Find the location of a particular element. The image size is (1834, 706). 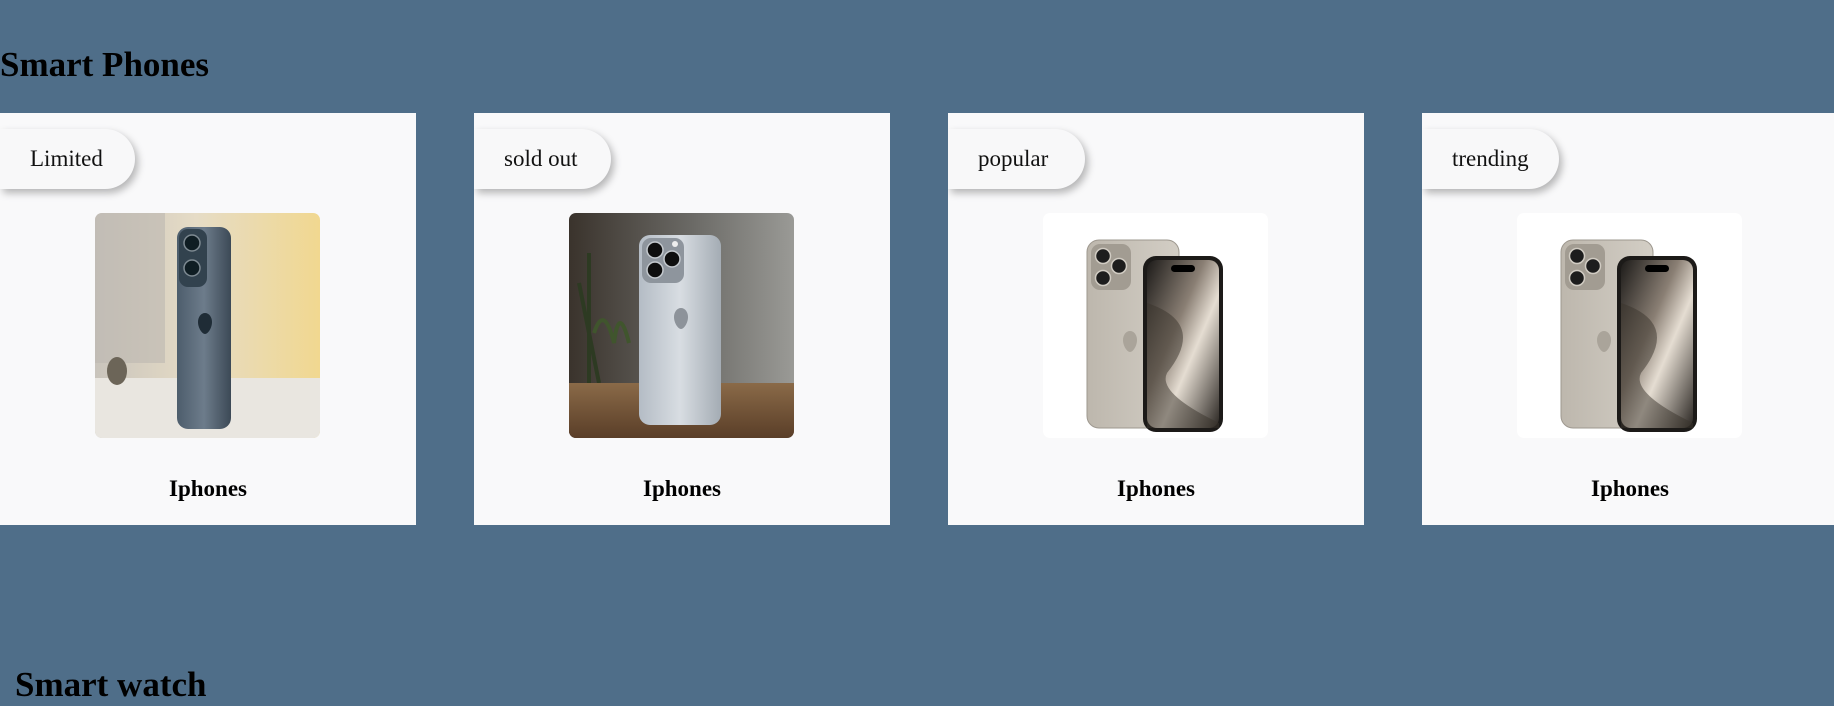

product-card: popular Iphones is located at coordinates (1156, 319).